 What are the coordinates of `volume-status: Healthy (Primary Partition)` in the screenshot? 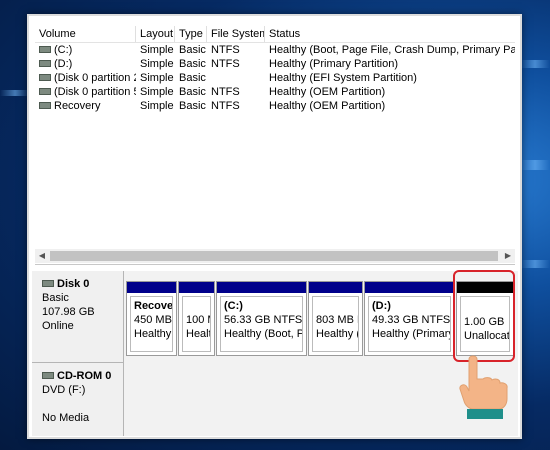 It's located at (333, 64).